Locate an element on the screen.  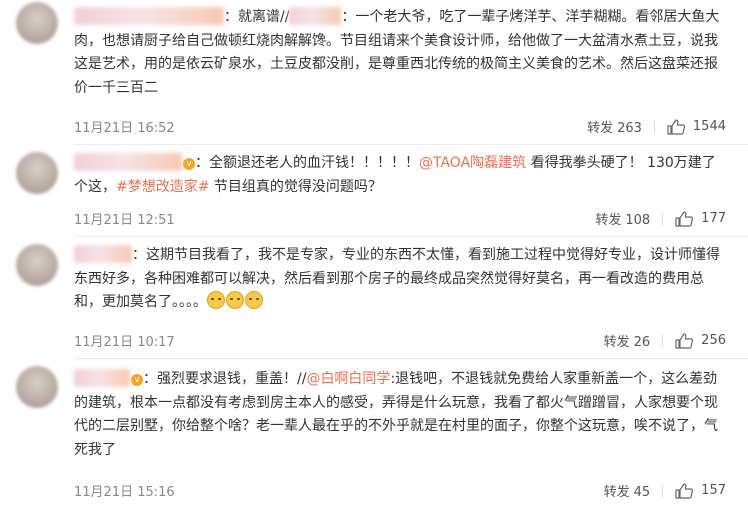
comment-meta: 11月21日 10:17 转发 26 256 is located at coordinates (400, 341).